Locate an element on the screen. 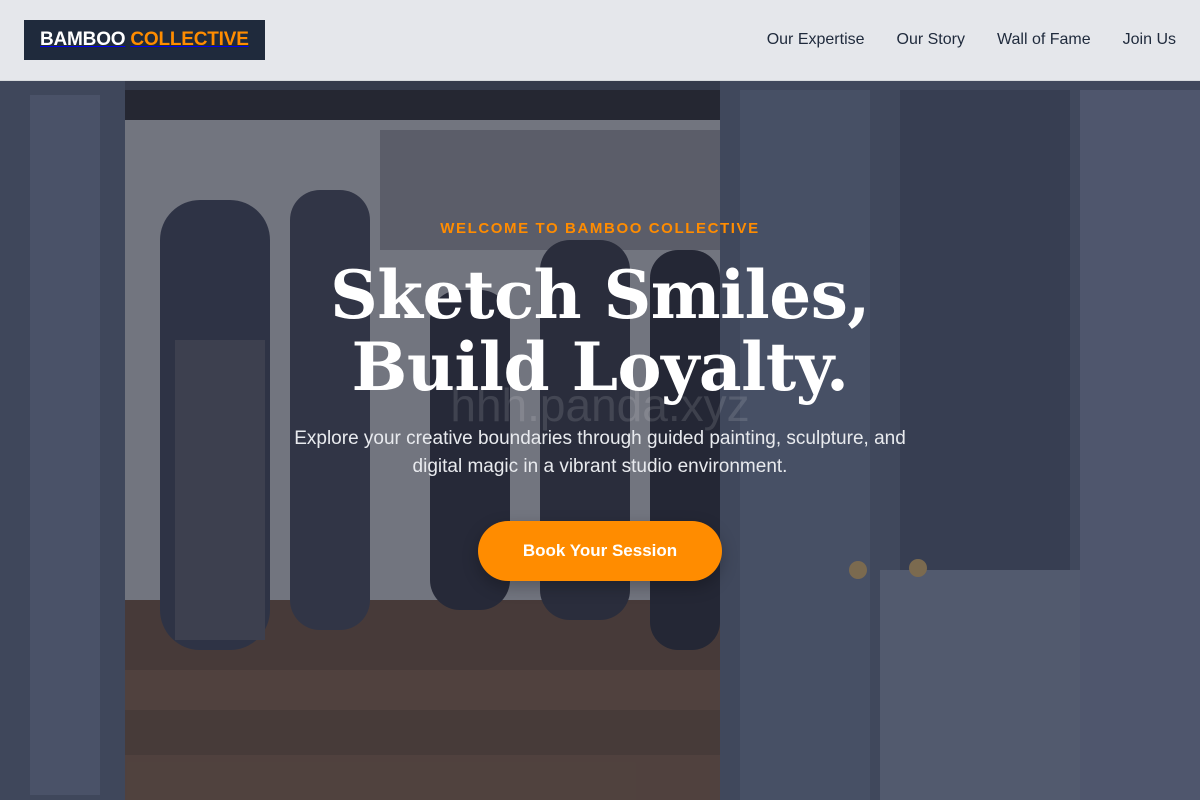 This screenshot has width=1200, height=800. nav-link-join-us: Join Us is located at coordinates (1149, 39).